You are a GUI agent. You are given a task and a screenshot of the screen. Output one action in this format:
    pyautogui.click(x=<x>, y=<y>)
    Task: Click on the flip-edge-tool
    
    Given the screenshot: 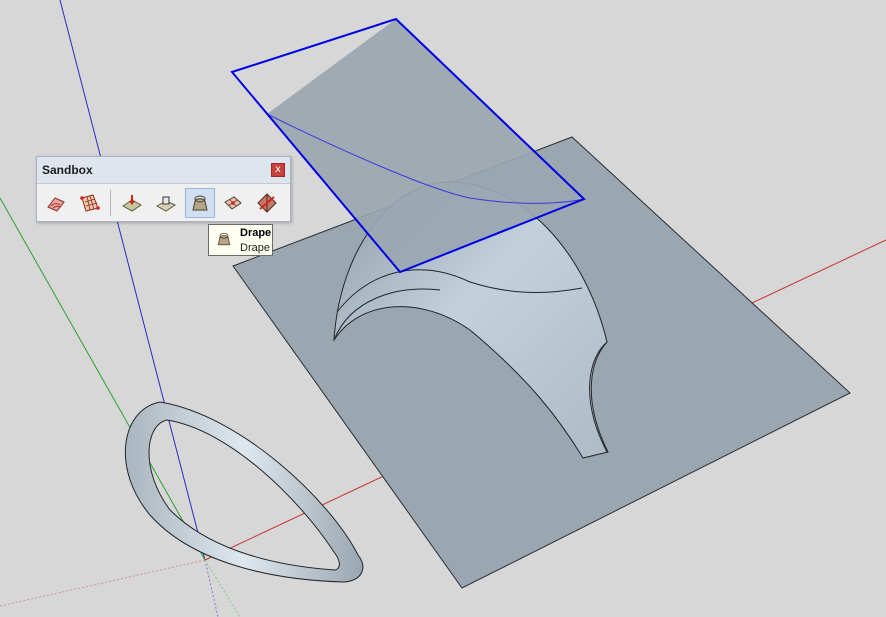 What is the action you would take?
    pyautogui.click(x=267, y=203)
    